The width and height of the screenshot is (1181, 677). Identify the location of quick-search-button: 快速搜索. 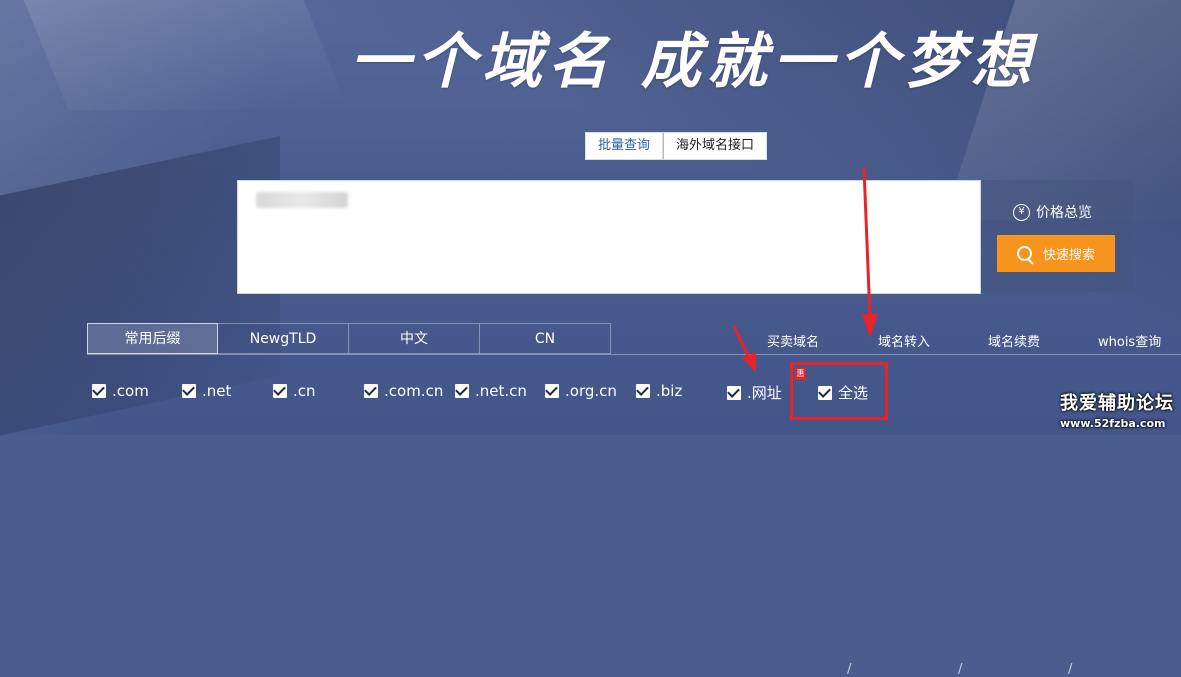
(1056, 253).